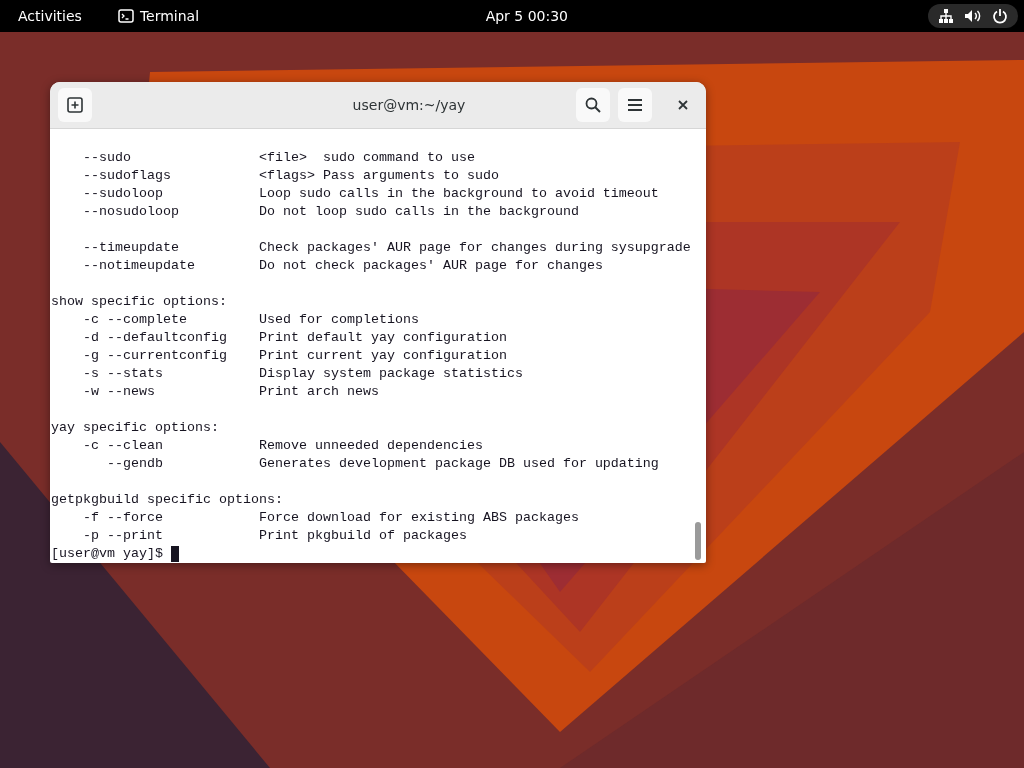 The width and height of the screenshot is (1024, 768). I want to click on power-icon, so click(1000, 16).